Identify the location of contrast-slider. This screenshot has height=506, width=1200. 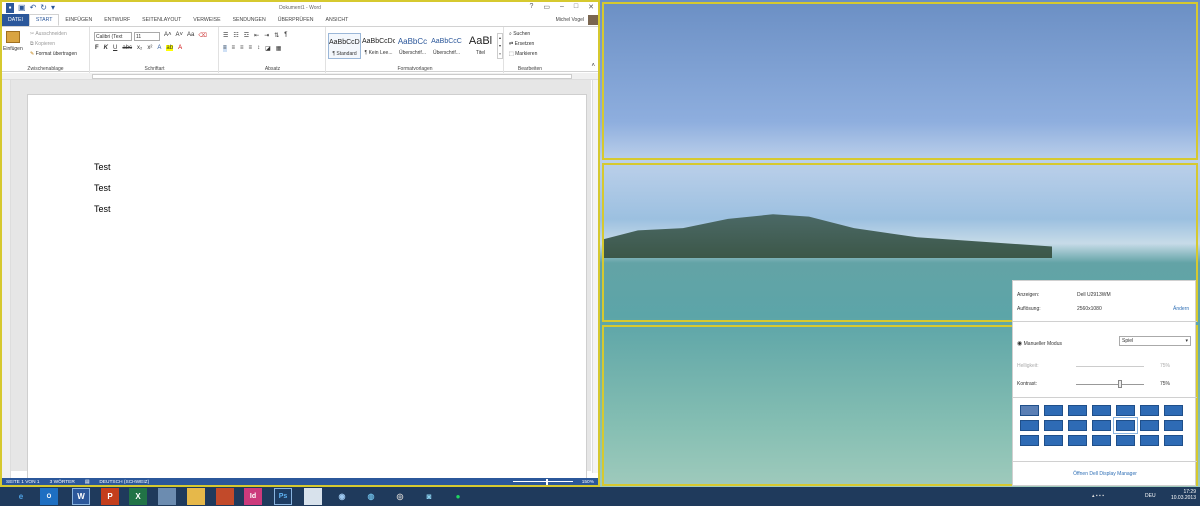
(1110, 384).